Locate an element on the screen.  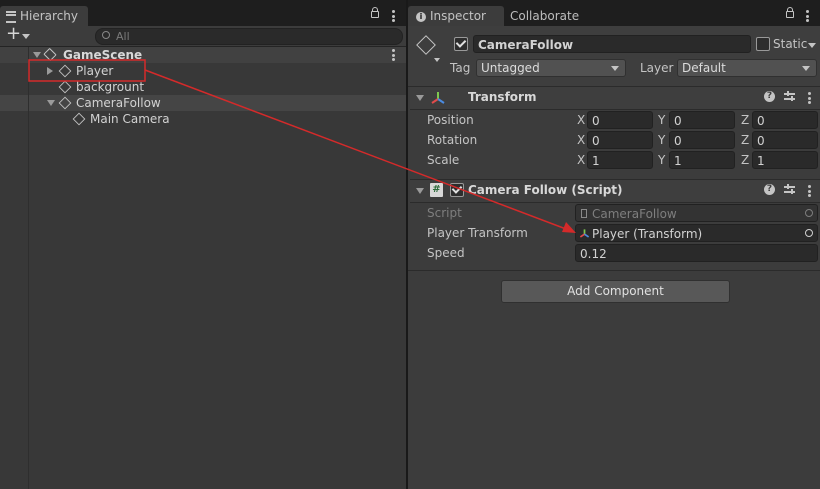
scene-row: GameScene is located at coordinates (203, 55).